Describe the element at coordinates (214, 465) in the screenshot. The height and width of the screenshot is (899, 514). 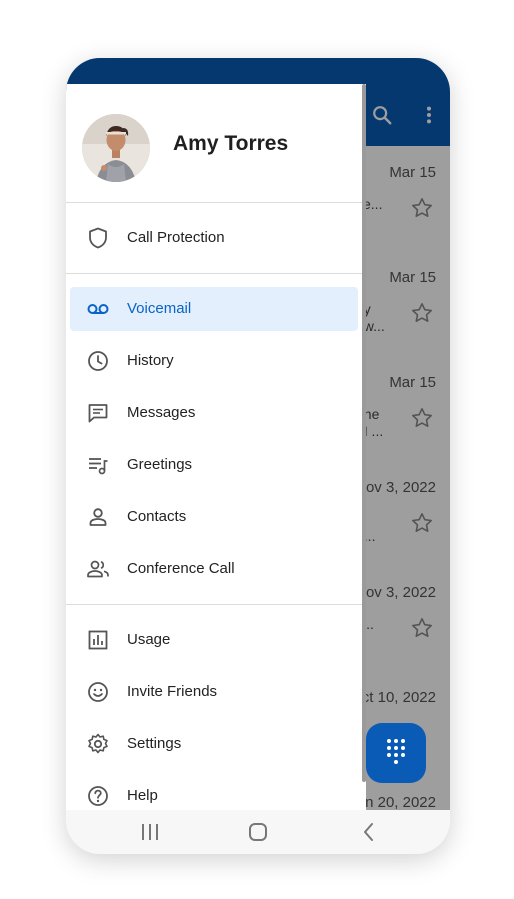
I see `menu-item-greetings: Greetings` at that location.